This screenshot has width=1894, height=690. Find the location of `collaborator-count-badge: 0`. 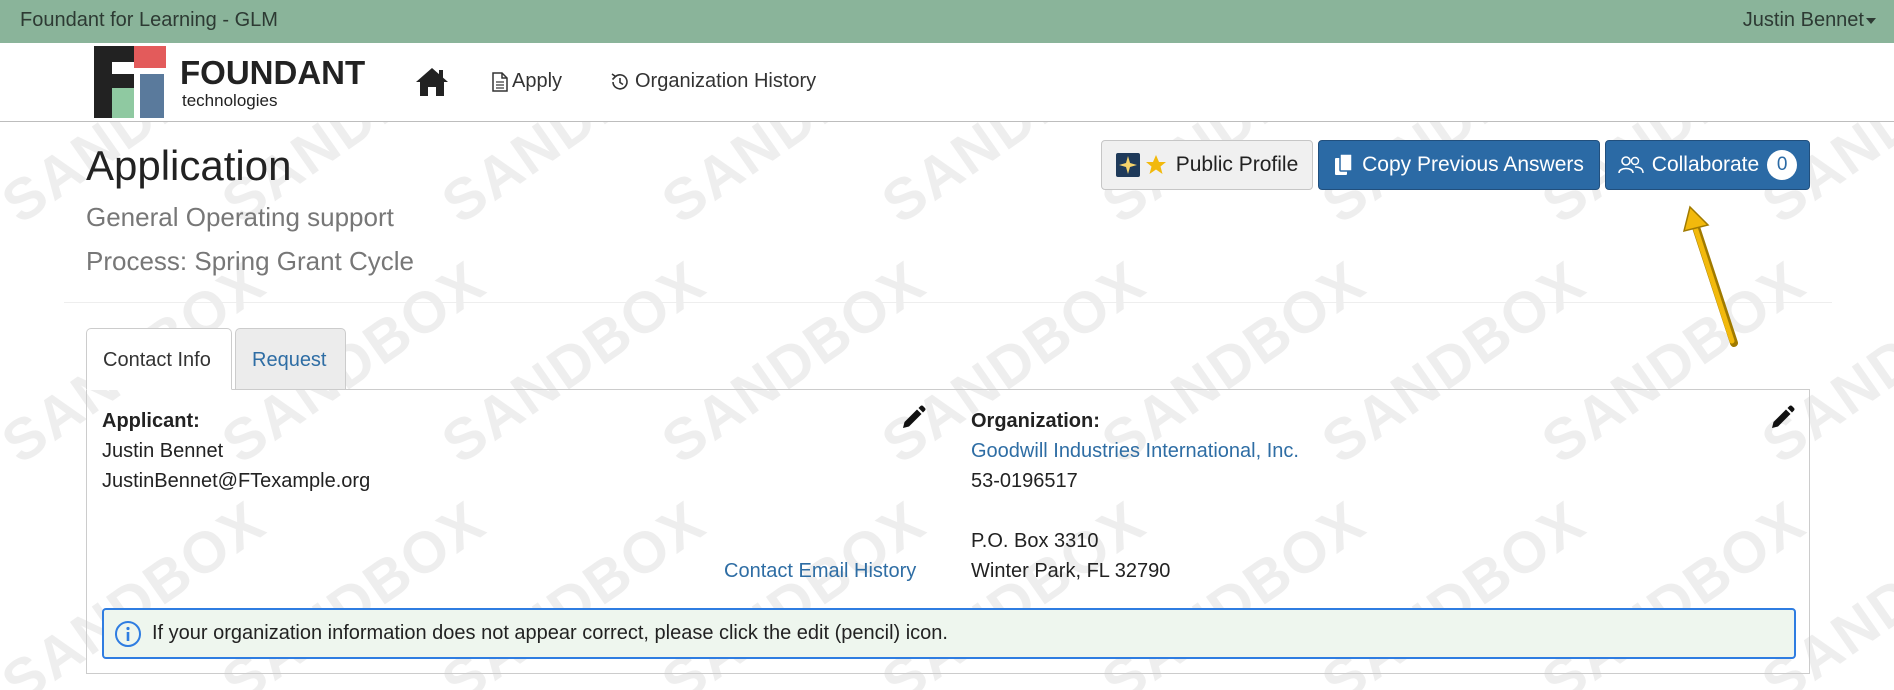

collaborator-count-badge: 0 is located at coordinates (1782, 165).